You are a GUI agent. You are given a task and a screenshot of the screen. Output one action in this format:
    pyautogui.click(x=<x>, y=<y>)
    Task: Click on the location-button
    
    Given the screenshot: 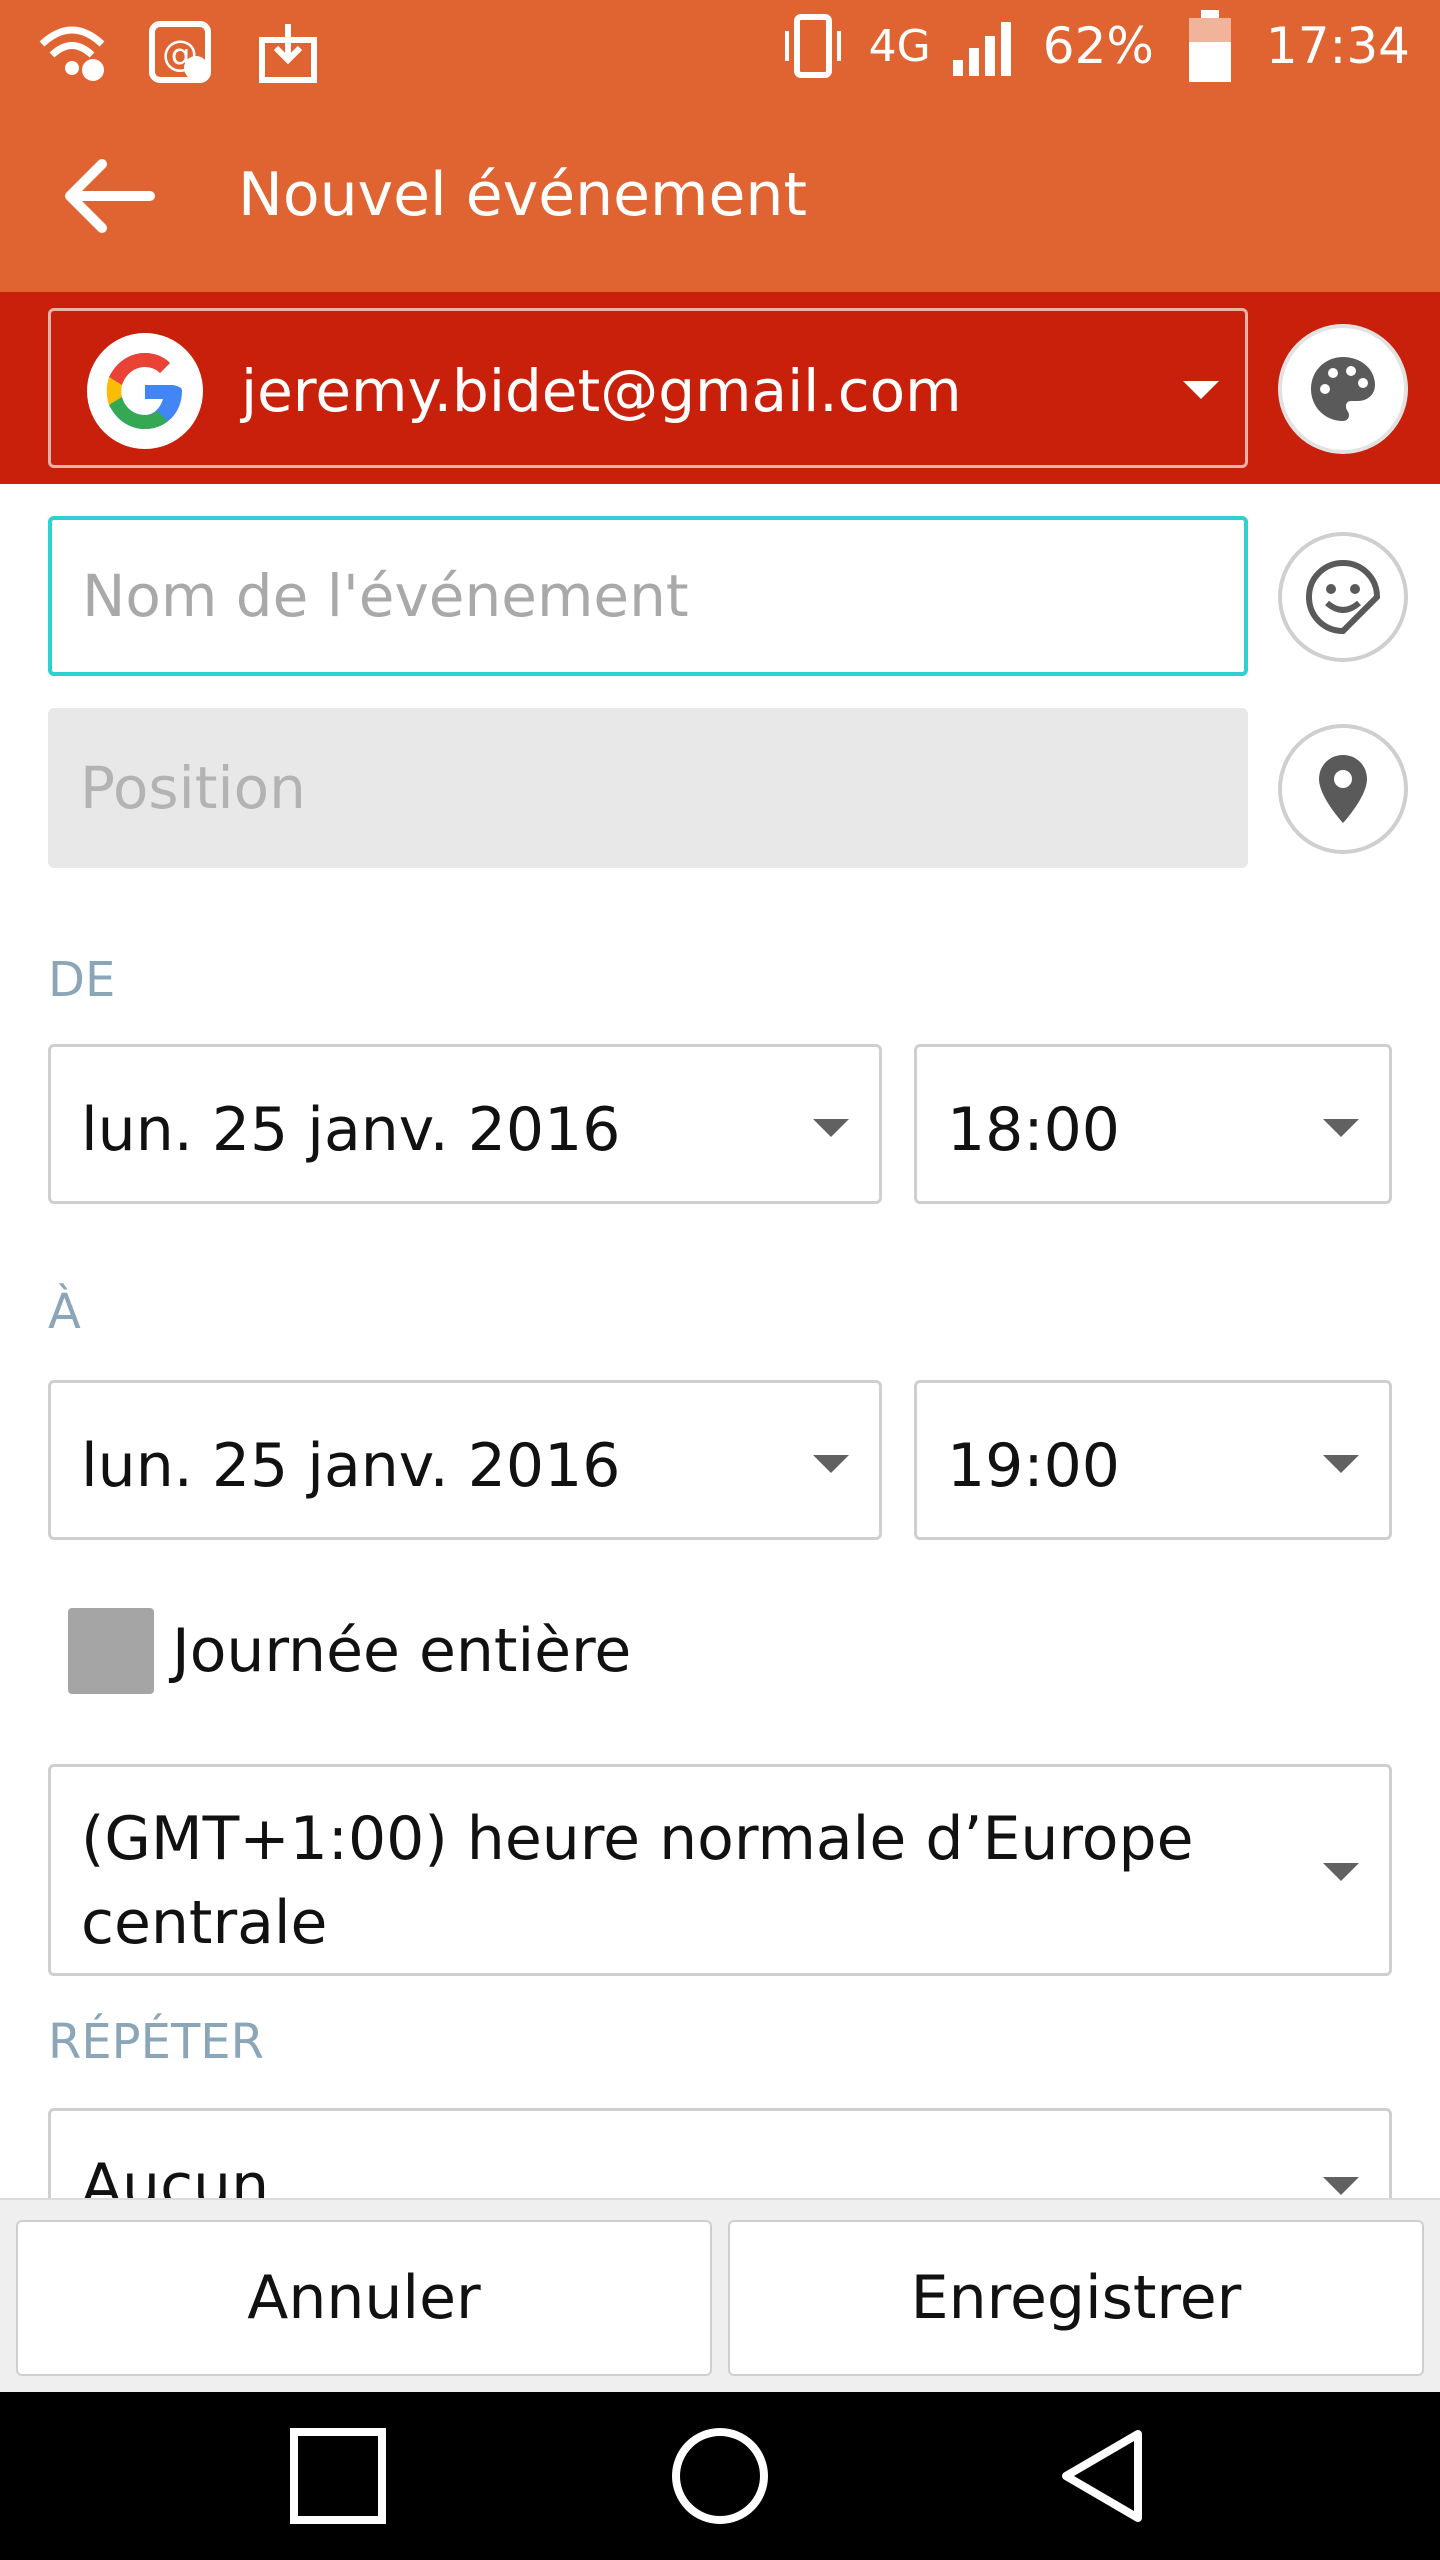 What is the action you would take?
    pyautogui.click(x=1343, y=789)
    